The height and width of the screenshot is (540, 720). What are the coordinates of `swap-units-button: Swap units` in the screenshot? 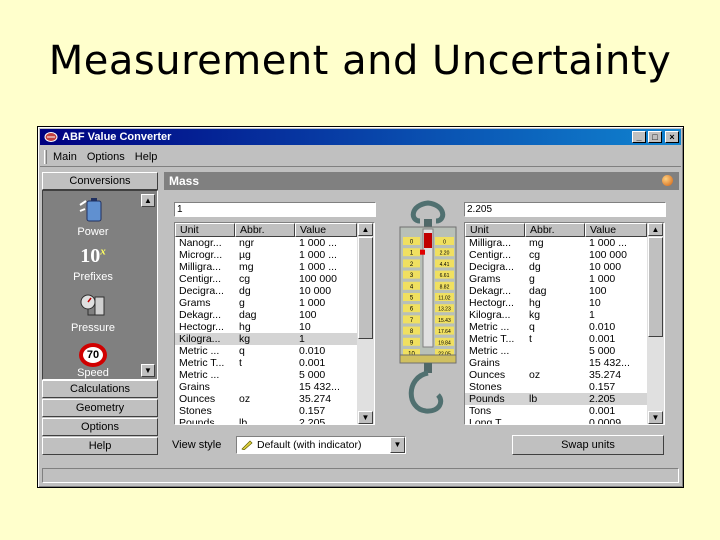 It's located at (588, 445).